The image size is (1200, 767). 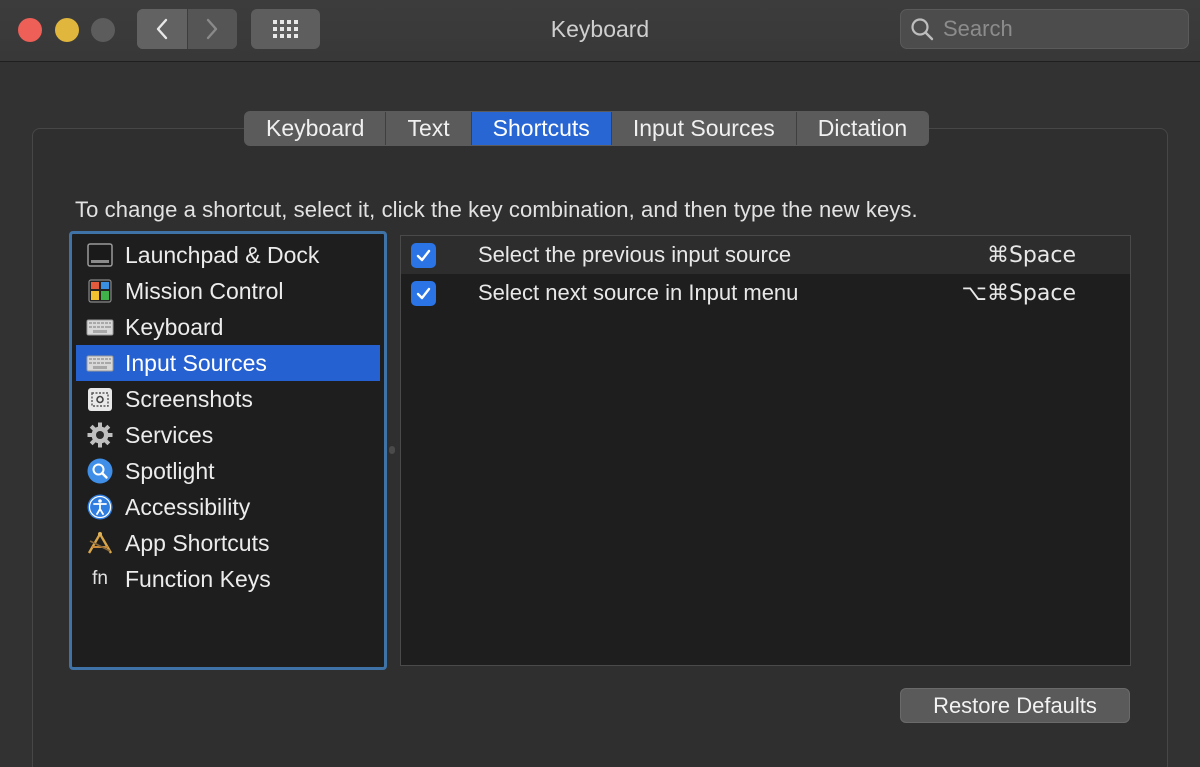 What do you see at coordinates (392, 450) in the screenshot?
I see `split-view-handle` at bounding box center [392, 450].